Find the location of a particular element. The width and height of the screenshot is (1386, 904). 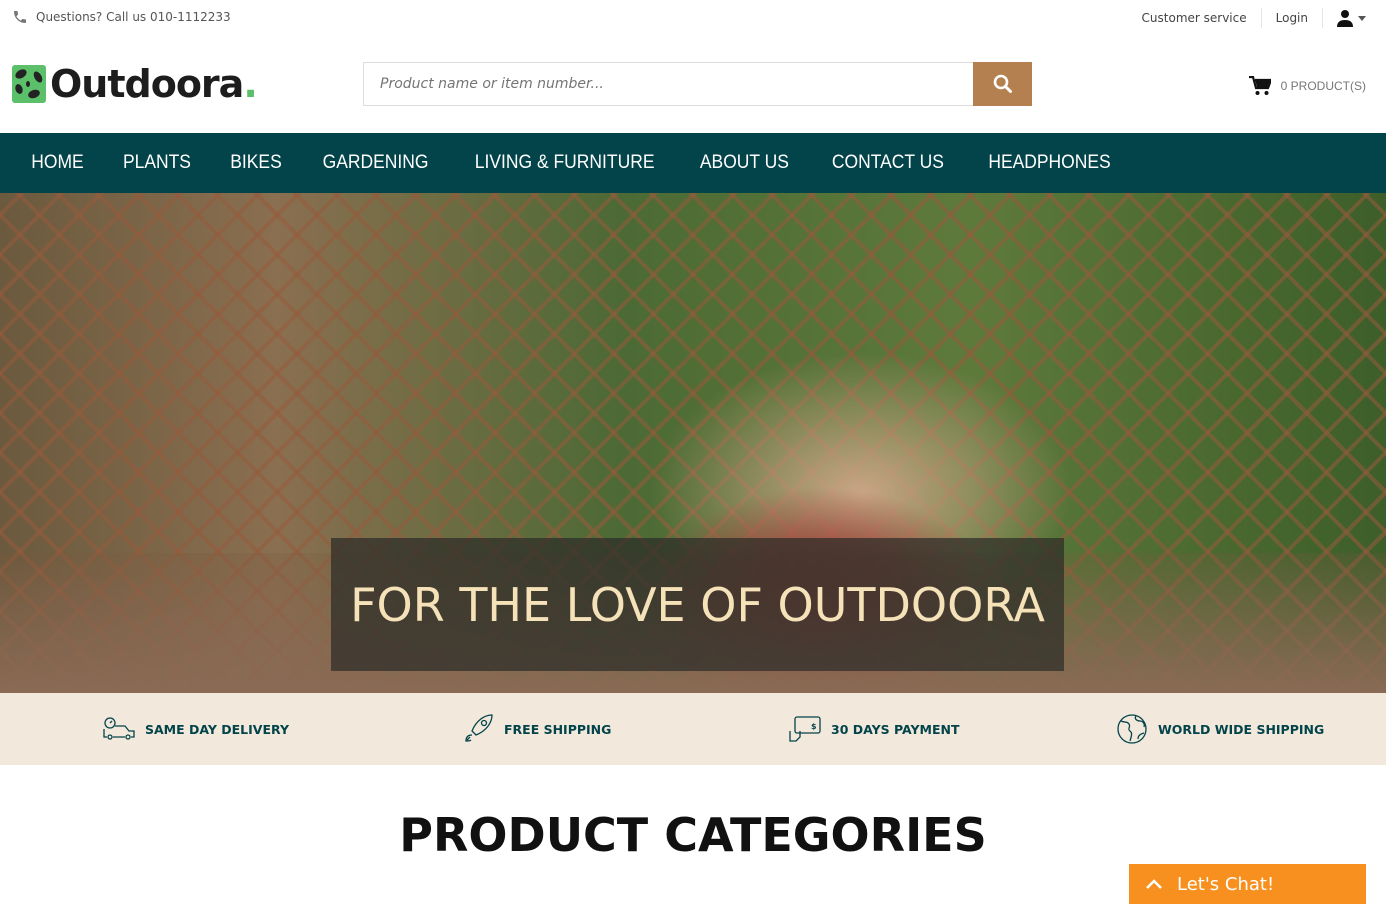

feature-same-day-delivery: SAME DAY DELIVERY is located at coordinates (196, 729).